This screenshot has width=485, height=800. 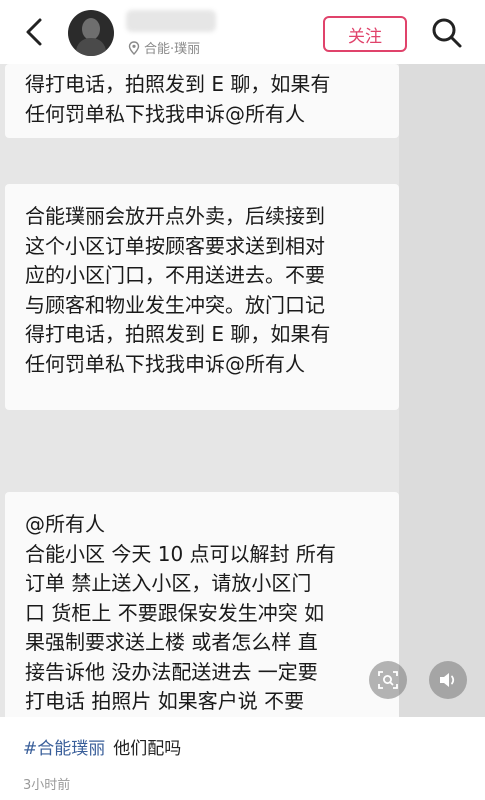 What do you see at coordinates (172, 49) in the screenshot?
I see `location-label: 合能·璞丽` at bounding box center [172, 49].